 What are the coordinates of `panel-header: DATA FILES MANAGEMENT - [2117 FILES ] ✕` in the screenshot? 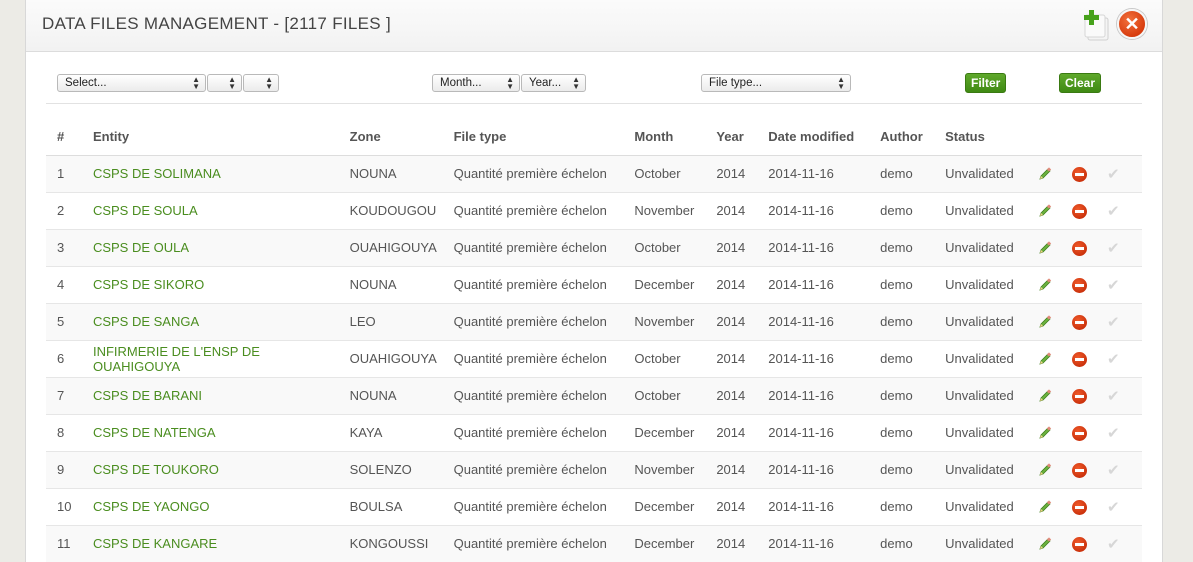 It's located at (594, 26).